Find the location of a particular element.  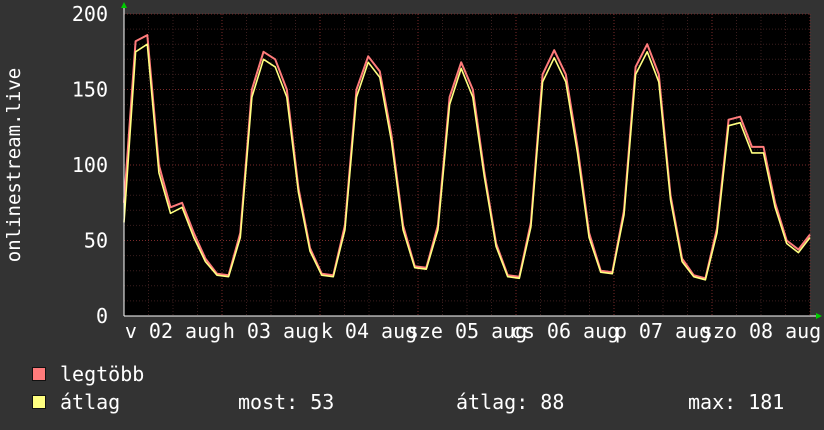

x-tick-label: v 02 aug is located at coordinates (173, 331).